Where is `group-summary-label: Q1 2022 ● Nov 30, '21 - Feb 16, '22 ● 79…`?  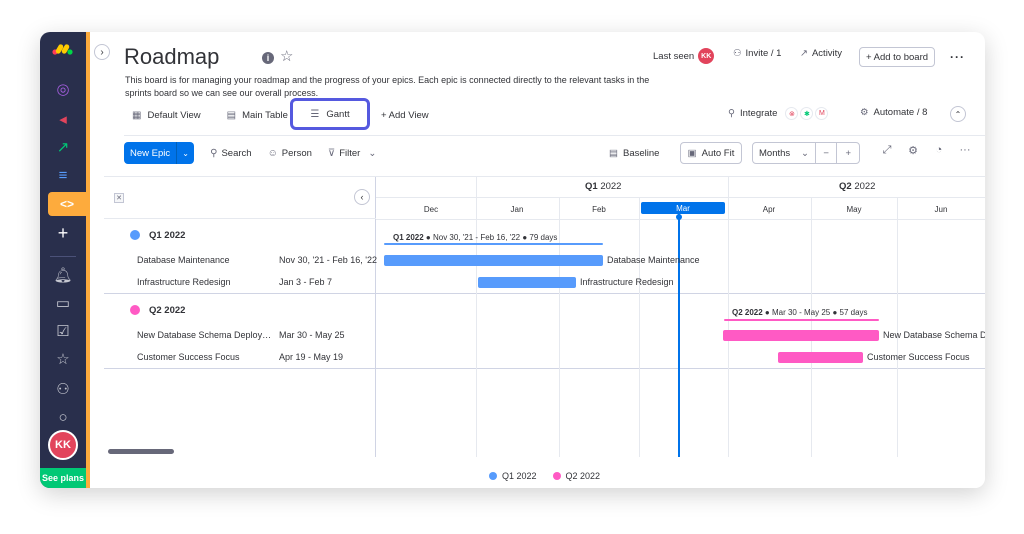 group-summary-label: Q1 2022 ● Nov 30, '21 - Feb 16, '22 ● 79… is located at coordinates (475, 237).